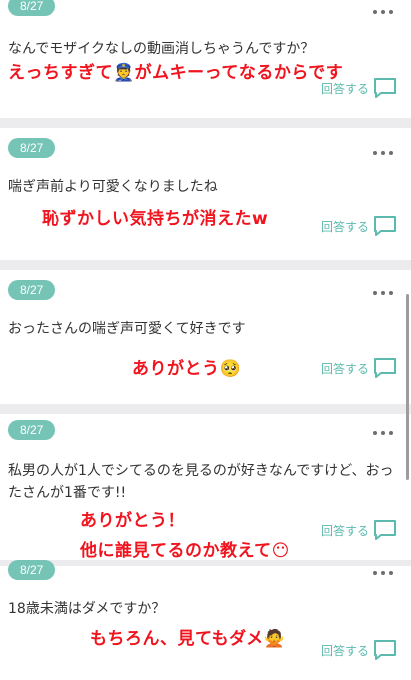 The height and width of the screenshot is (680, 411). Describe the element at coordinates (113, 187) in the screenshot. I see `question-text: 喘ぎ声前より可愛くなりましたね` at that location.